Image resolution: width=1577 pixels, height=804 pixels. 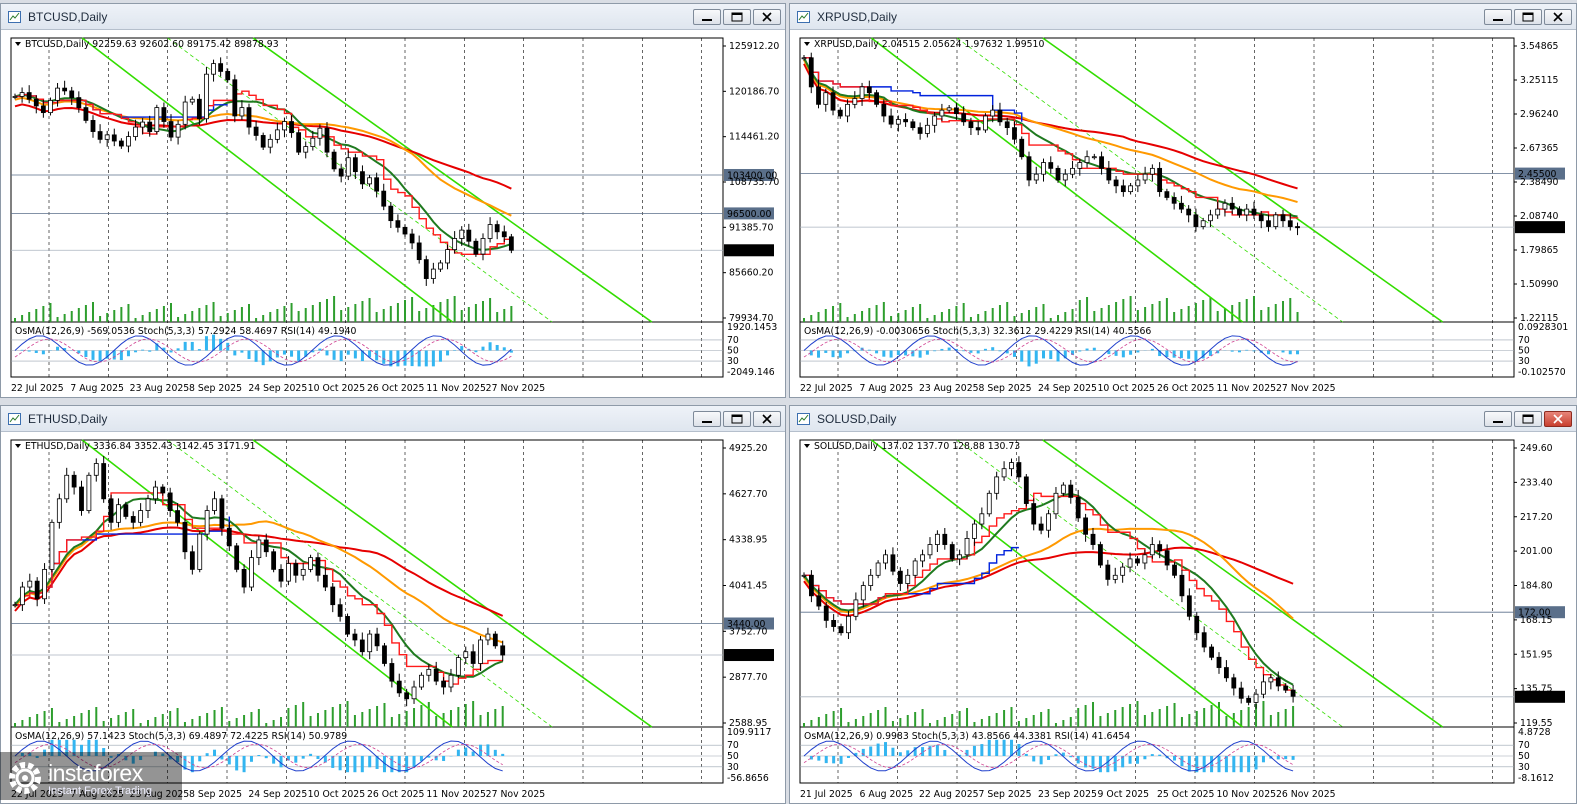 I want to click on window-titlebar: SOLUSD,Daily, so click(x=1183, y=419).